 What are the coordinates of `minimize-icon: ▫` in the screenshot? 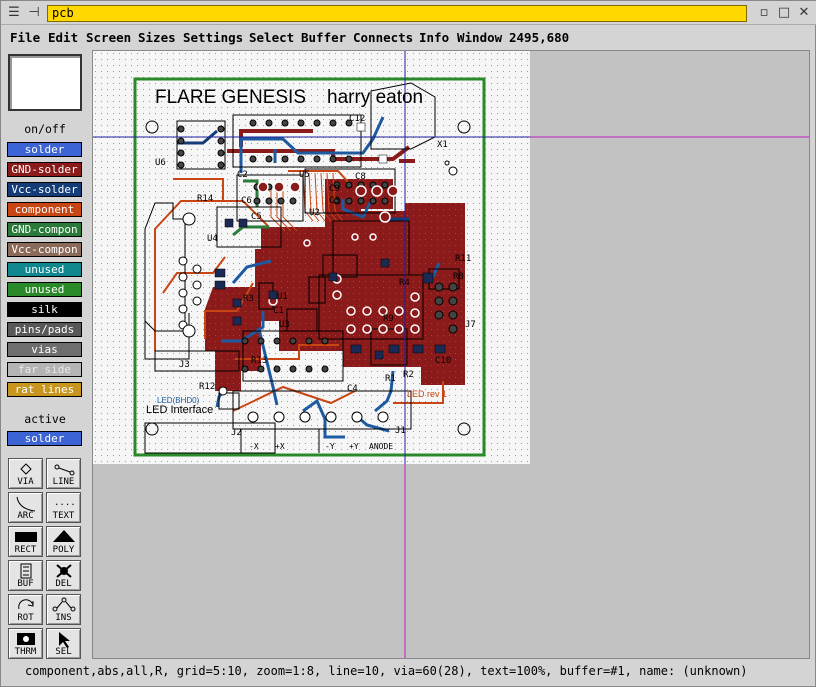 It's located at (764, 13).